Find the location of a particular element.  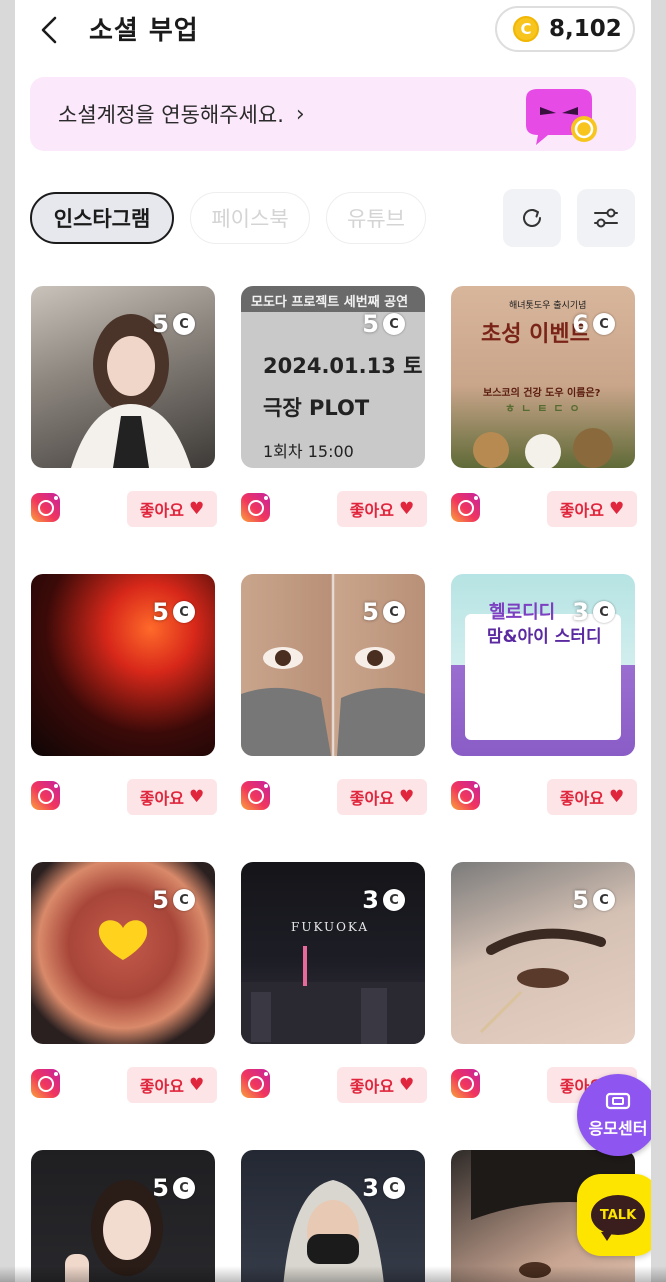

reward-badge: 6 C is located at coordinates (593, 324).